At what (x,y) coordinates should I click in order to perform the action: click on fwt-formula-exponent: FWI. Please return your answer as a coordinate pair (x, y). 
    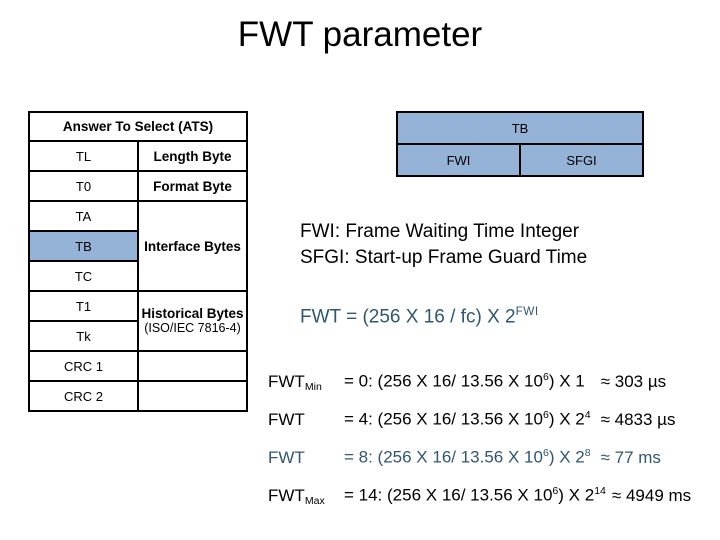
    Looking at the image, I should click on (527, 311).